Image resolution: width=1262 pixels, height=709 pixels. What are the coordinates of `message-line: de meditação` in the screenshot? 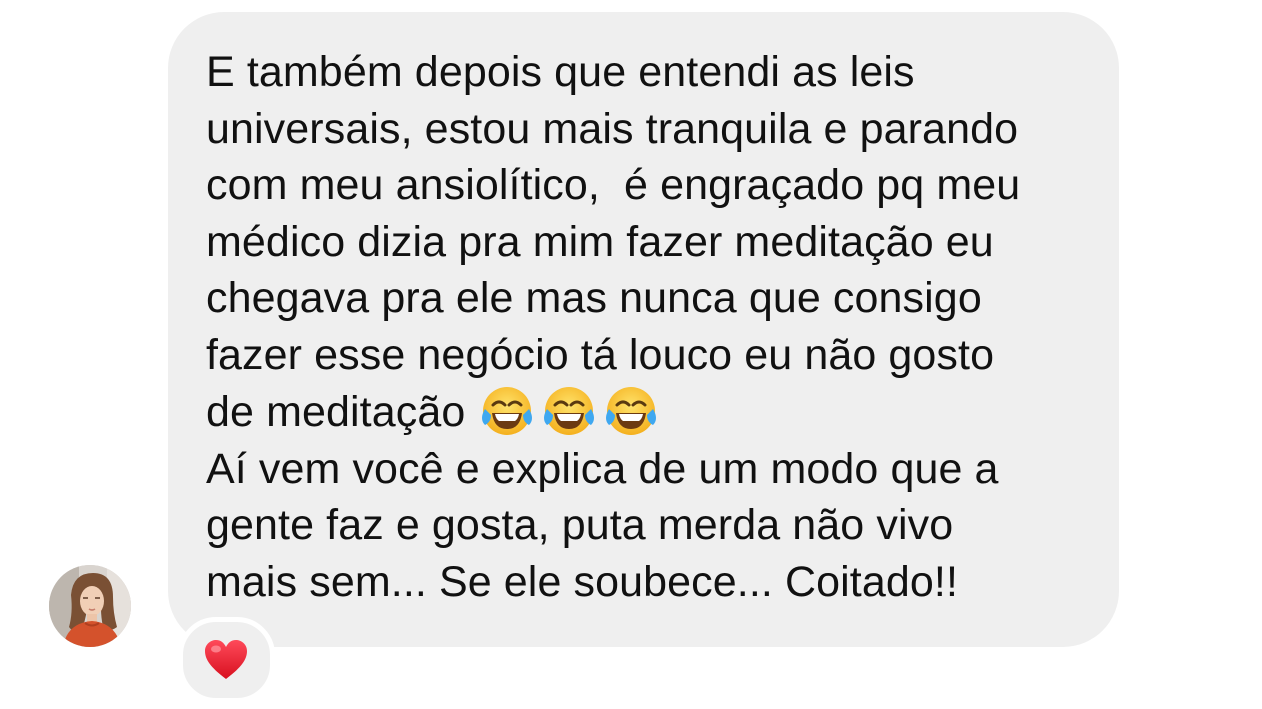 It's located at (336, 412).